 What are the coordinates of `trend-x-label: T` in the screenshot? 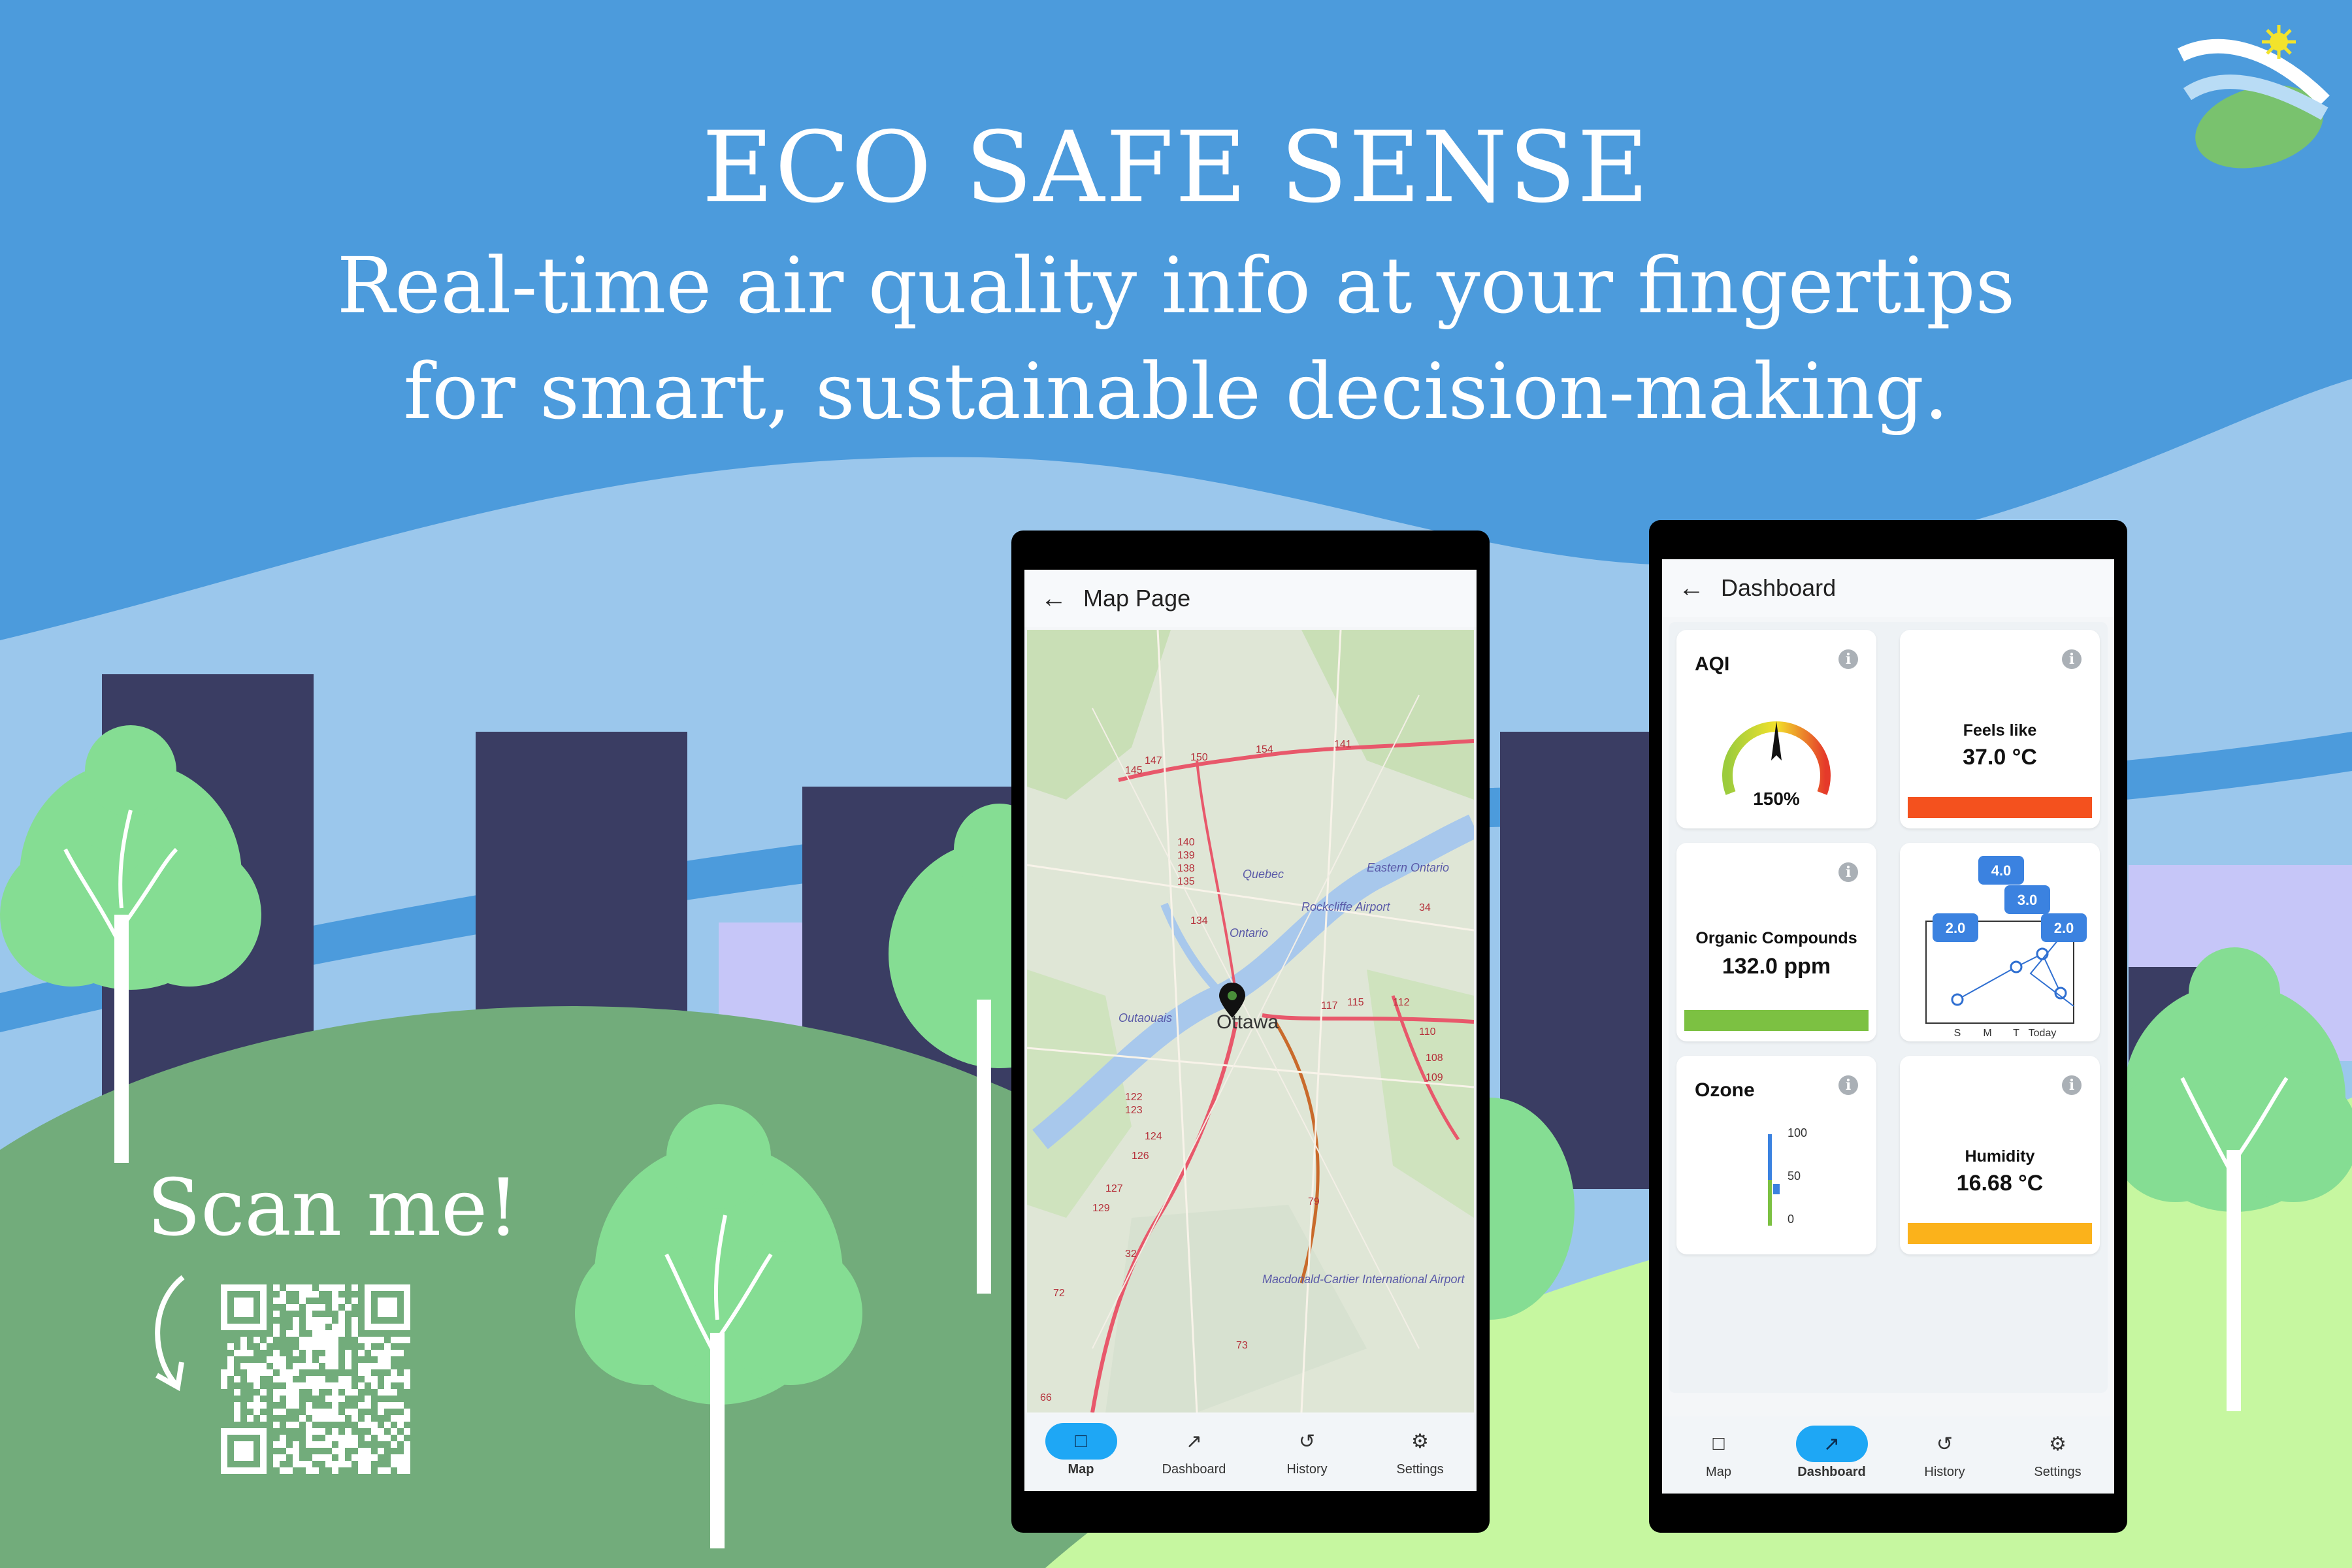 It's located at (2016, 1033).